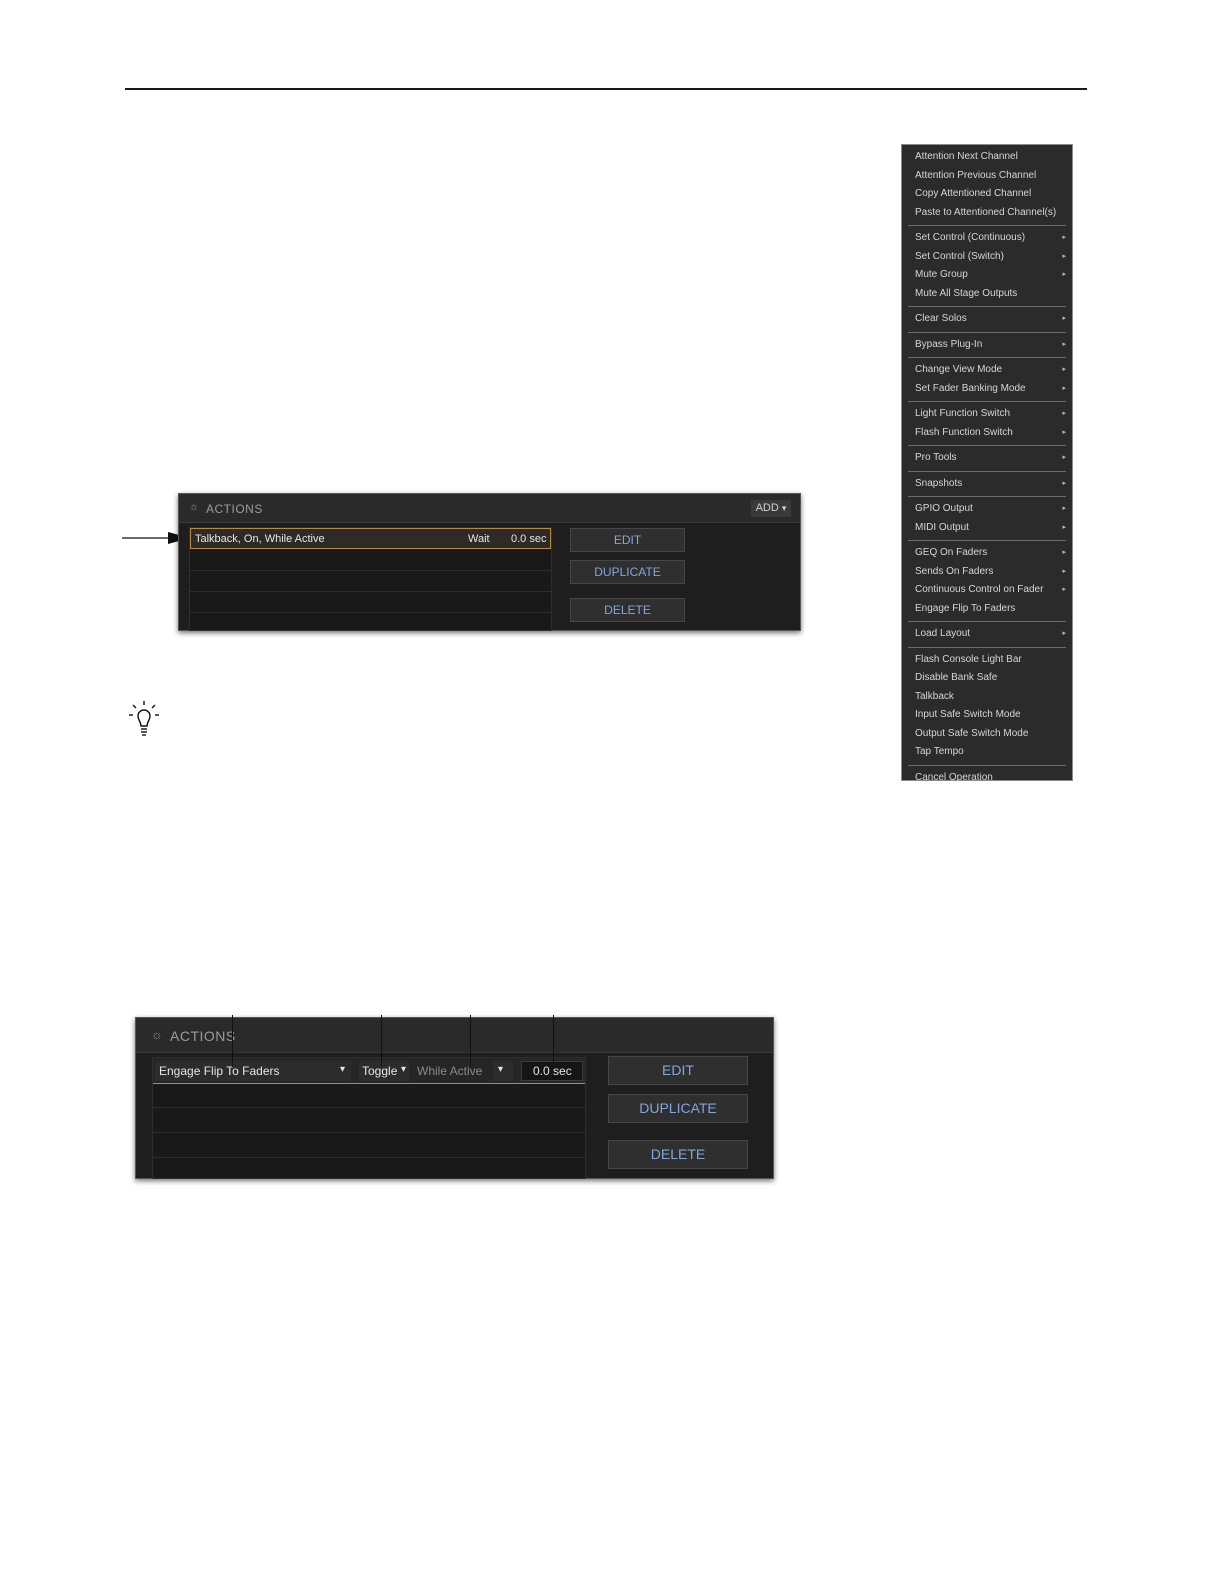 The height and width of the screenshot is (1584, 1224). What do you see at coordinates (987, 213) in the screenshot?
I see `menu-item: Paste to Attentioned Channel(s)` at bounding box center [987, 213].